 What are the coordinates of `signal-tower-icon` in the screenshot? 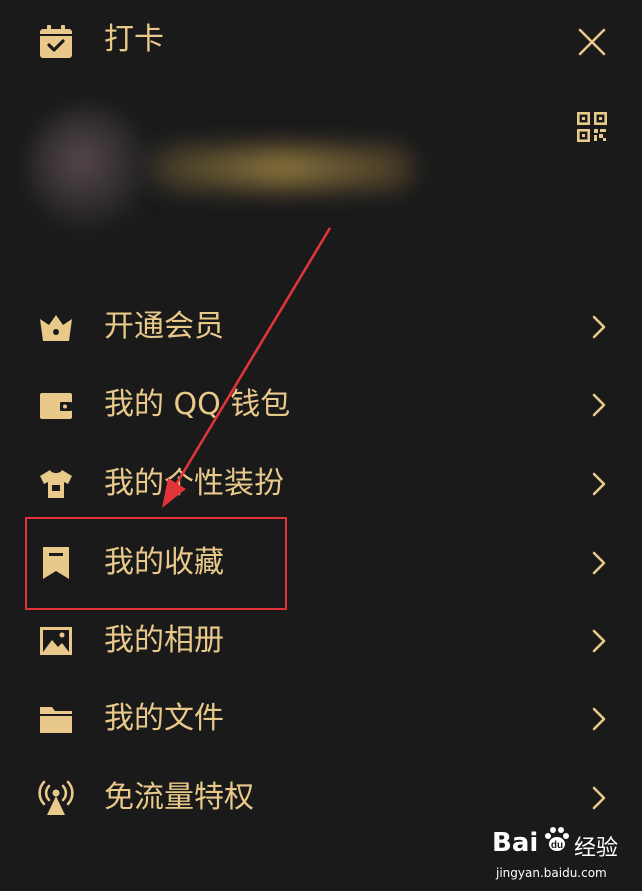 It's located at (56, 797).